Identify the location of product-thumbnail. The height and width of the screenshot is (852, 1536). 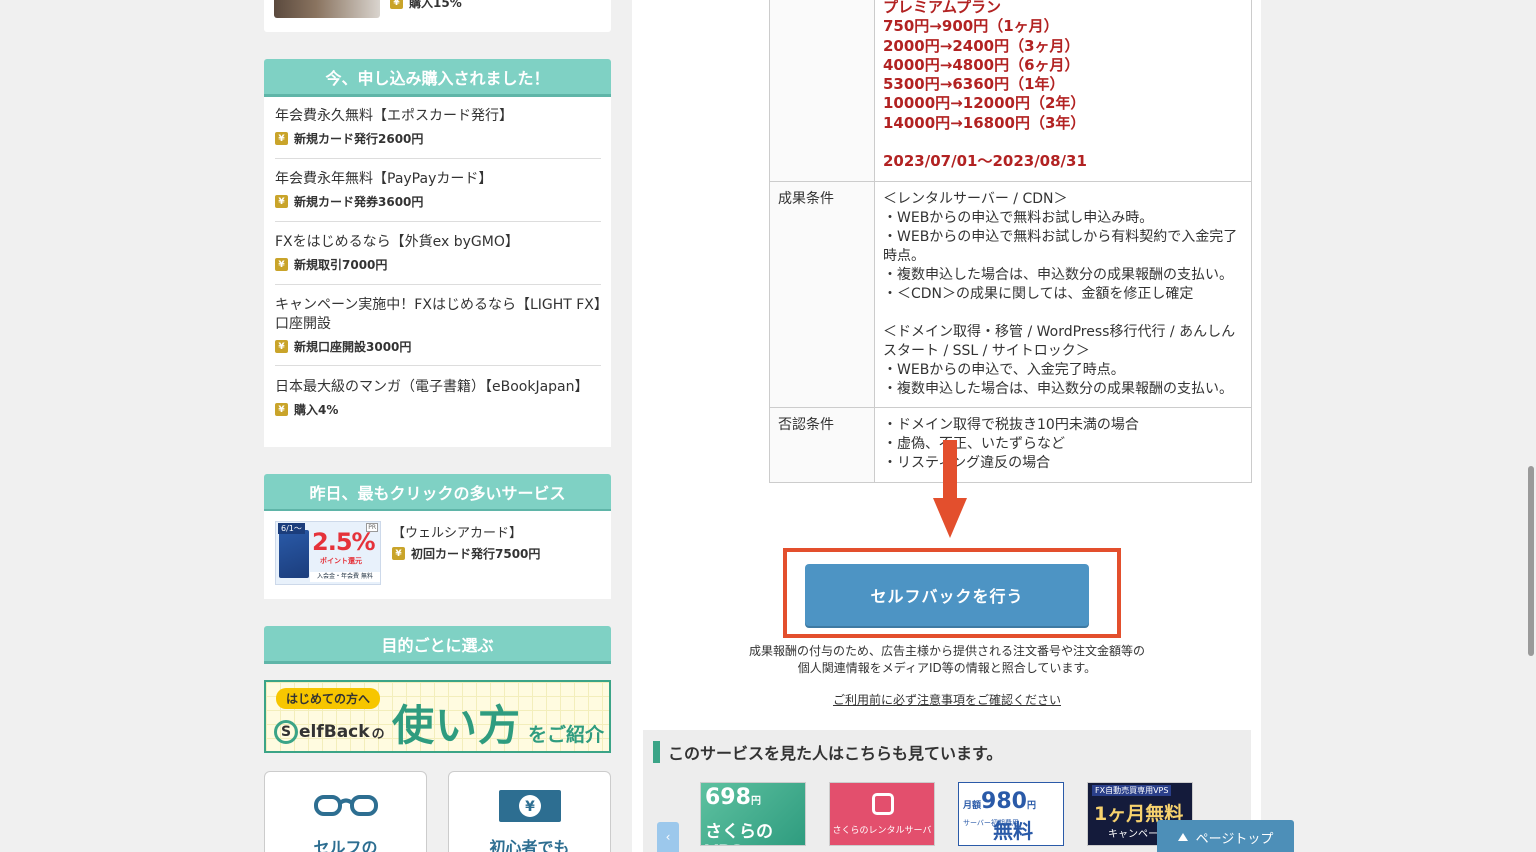
(327, 9).